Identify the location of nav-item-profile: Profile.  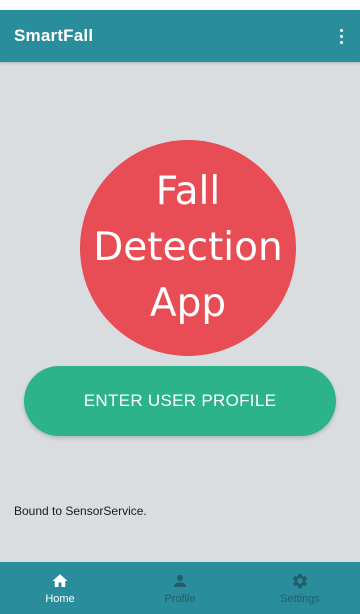
(180, 588).